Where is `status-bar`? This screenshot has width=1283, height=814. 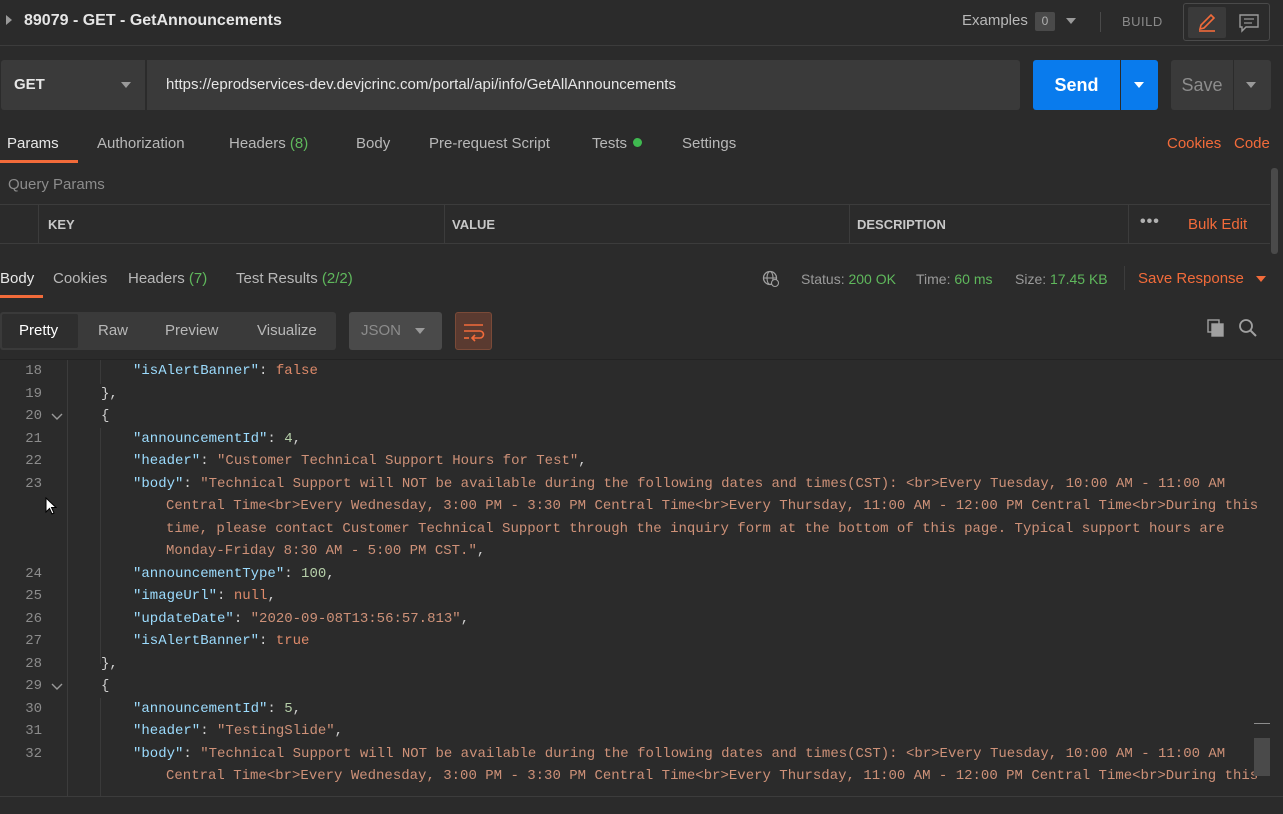 status-bar is located at coordinates (641, 805).